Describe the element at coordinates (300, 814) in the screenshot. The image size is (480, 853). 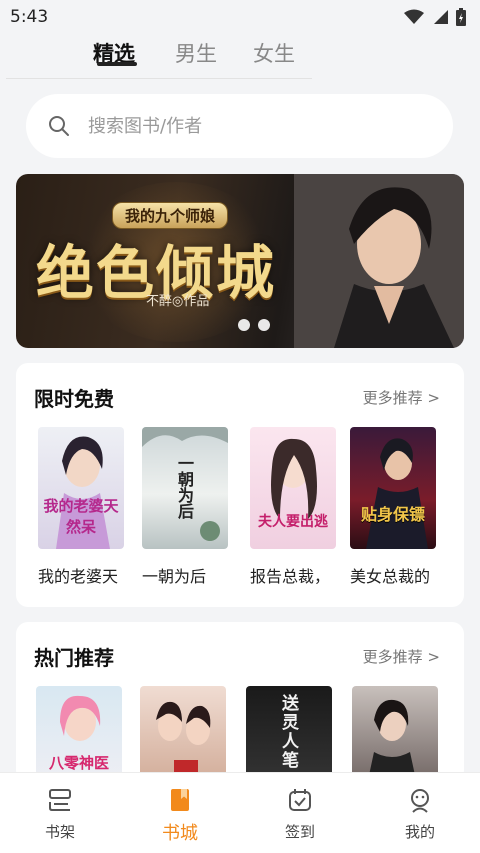
I see `nav-checkin: 签到` at that location.